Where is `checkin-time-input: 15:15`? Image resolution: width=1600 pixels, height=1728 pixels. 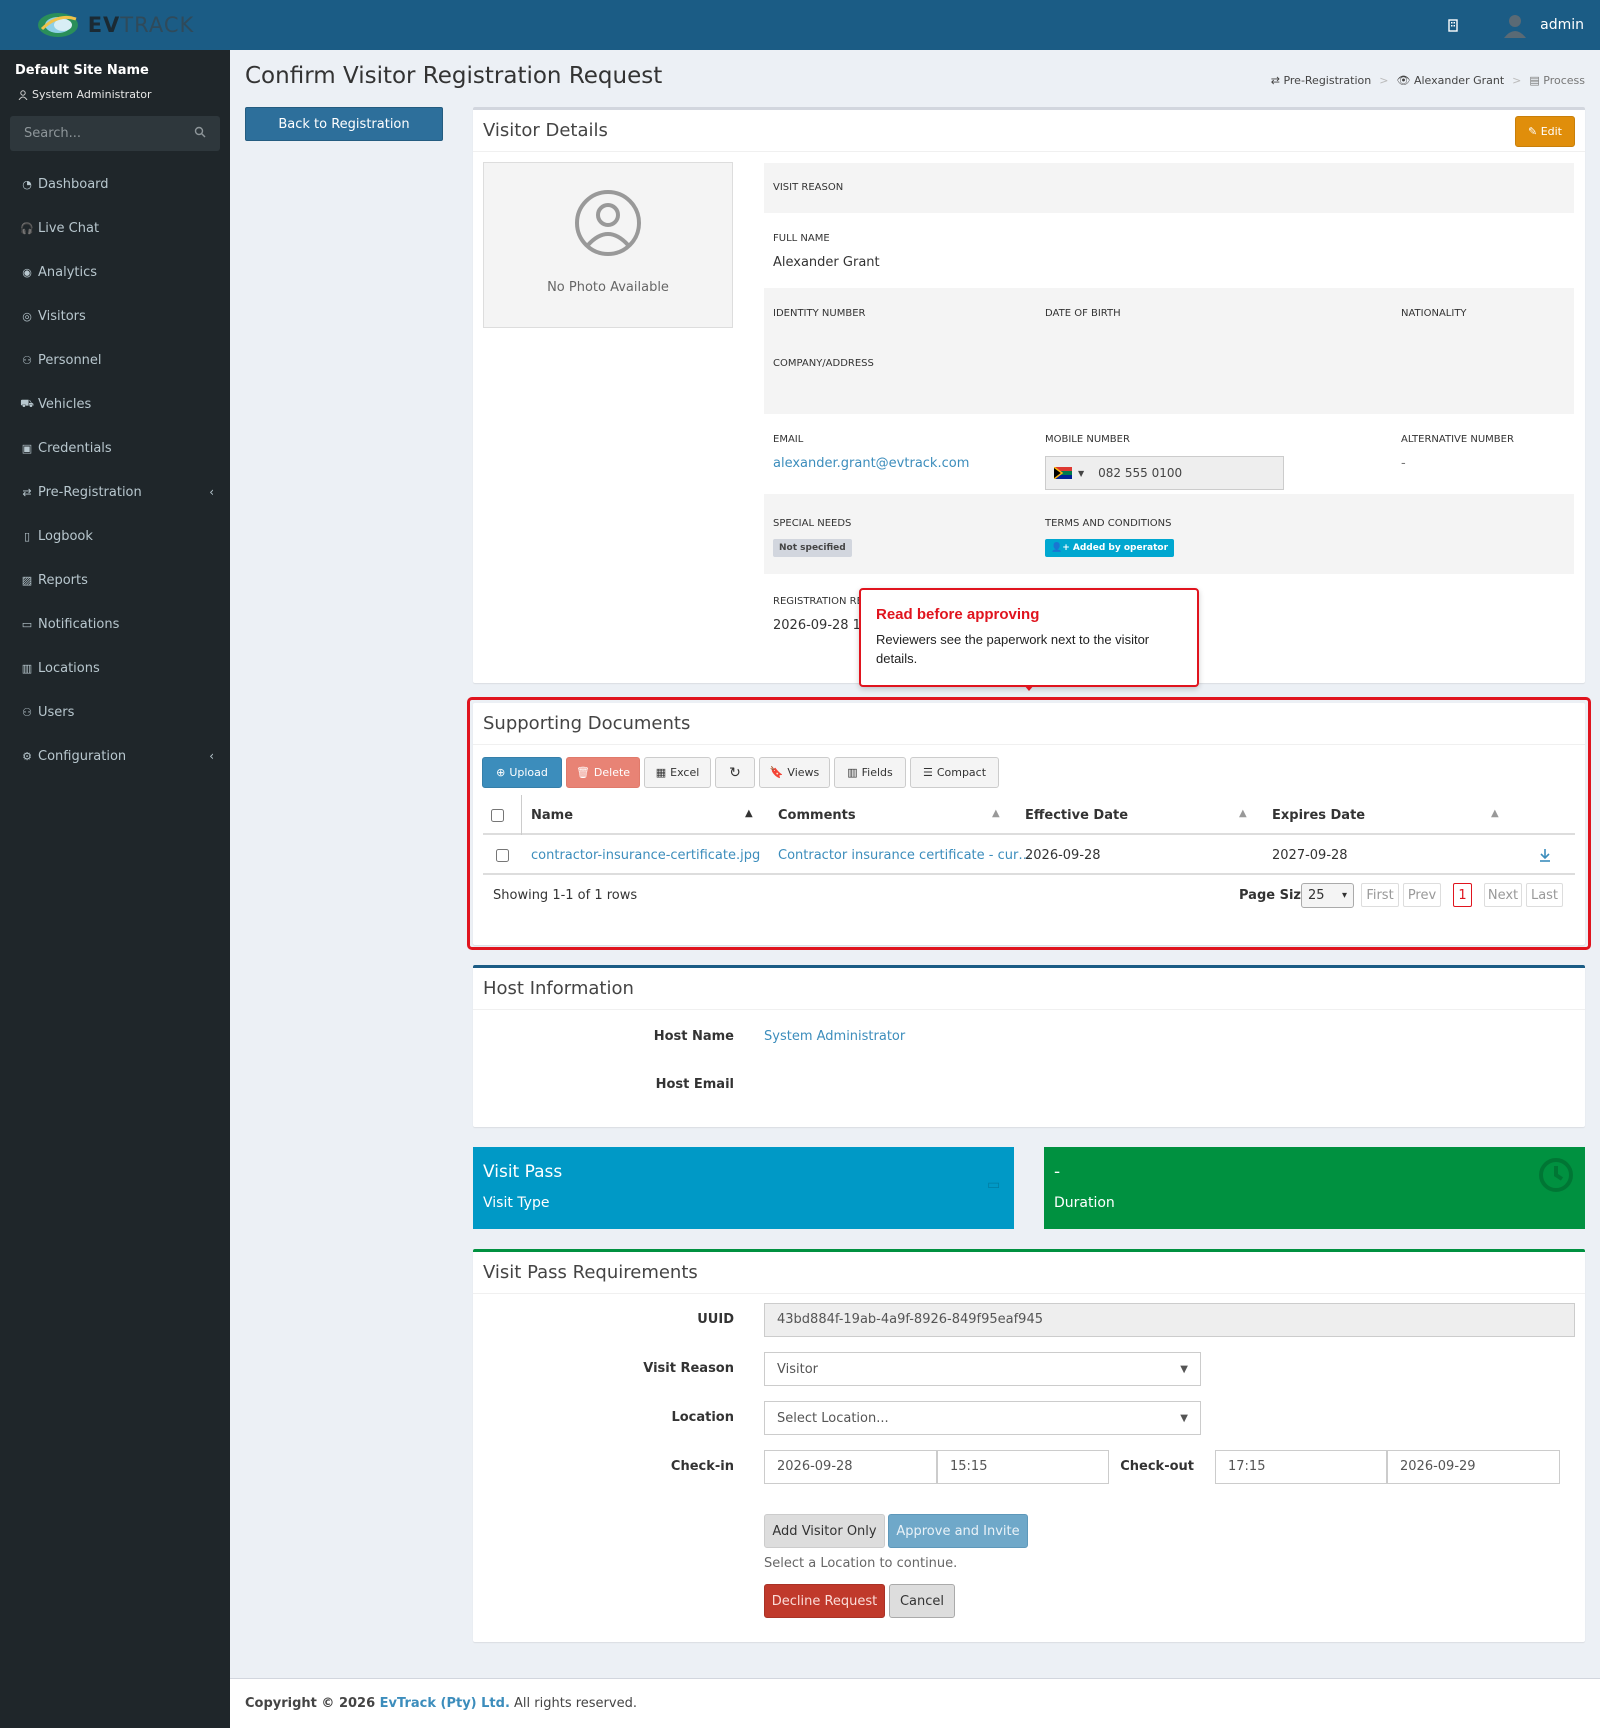
checkin-time-input: 15:15 is located at coordinates (1023, 1467).